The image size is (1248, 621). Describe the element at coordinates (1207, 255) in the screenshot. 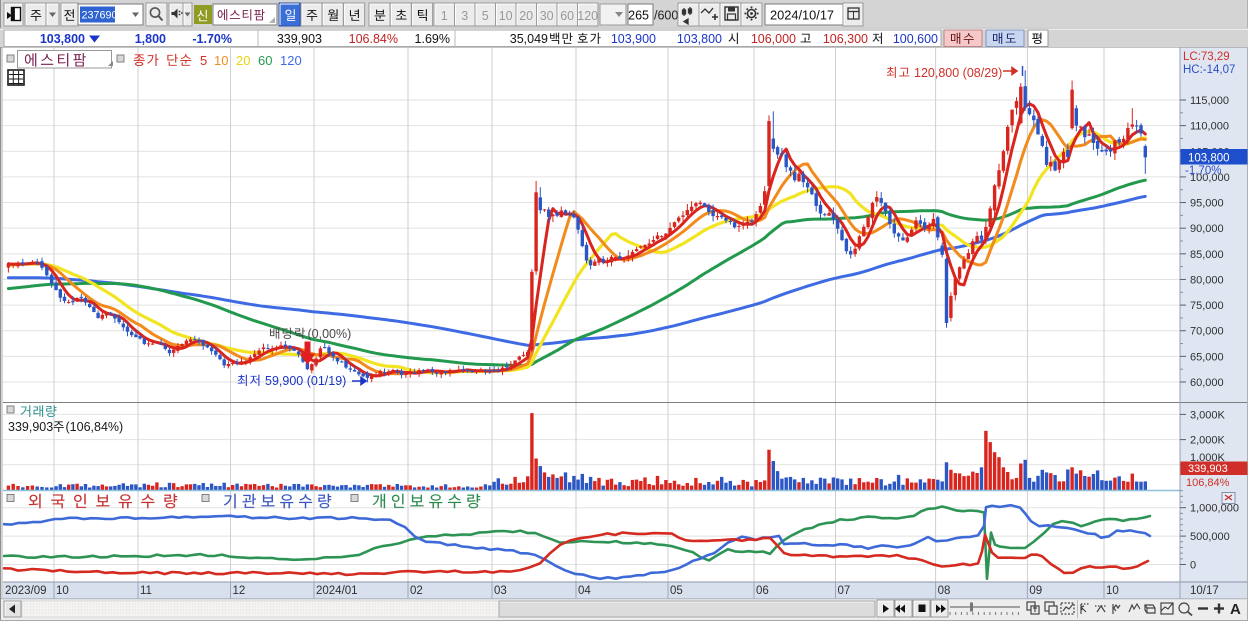

I see `svg-text: 85,000` at that location.